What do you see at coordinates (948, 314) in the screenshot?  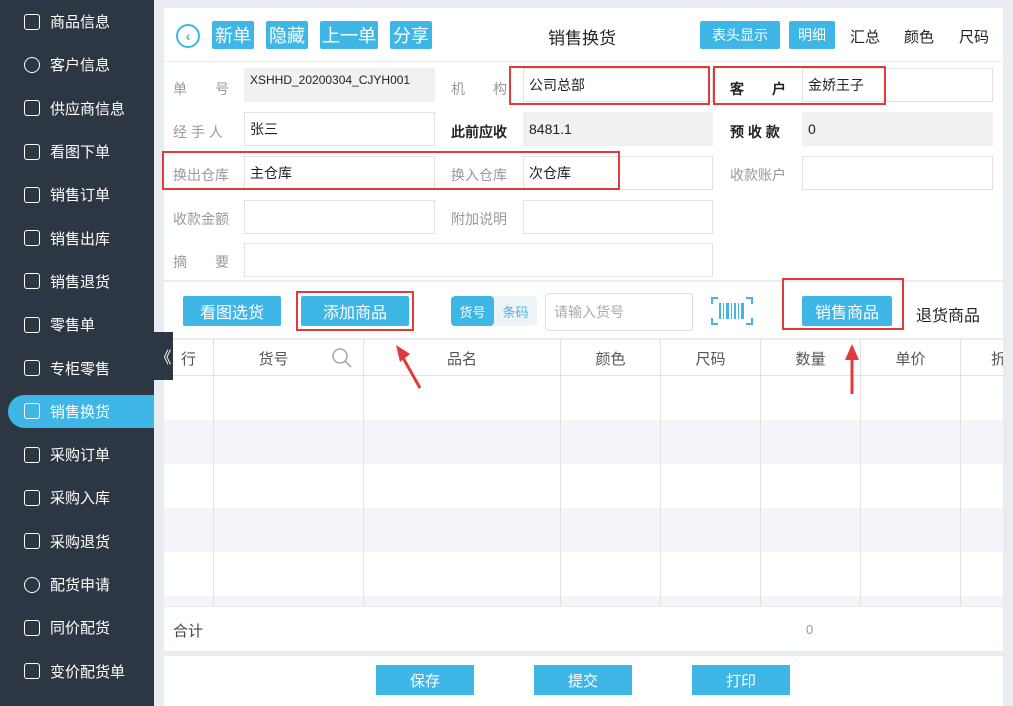 I see `return-product-tab: 退货商品` at bounding box center [948, 314].